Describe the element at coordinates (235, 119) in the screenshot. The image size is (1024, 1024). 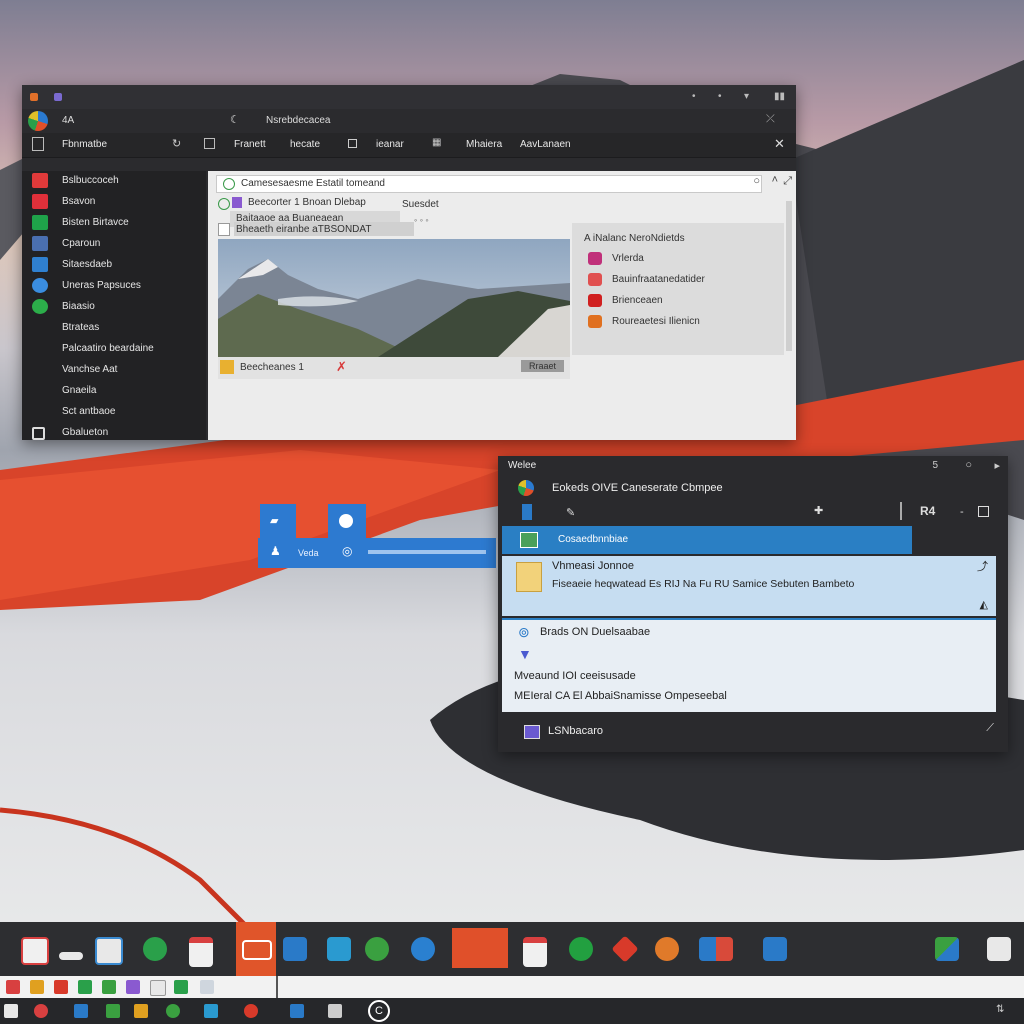
I see `moon-icon: ☾` at that location.